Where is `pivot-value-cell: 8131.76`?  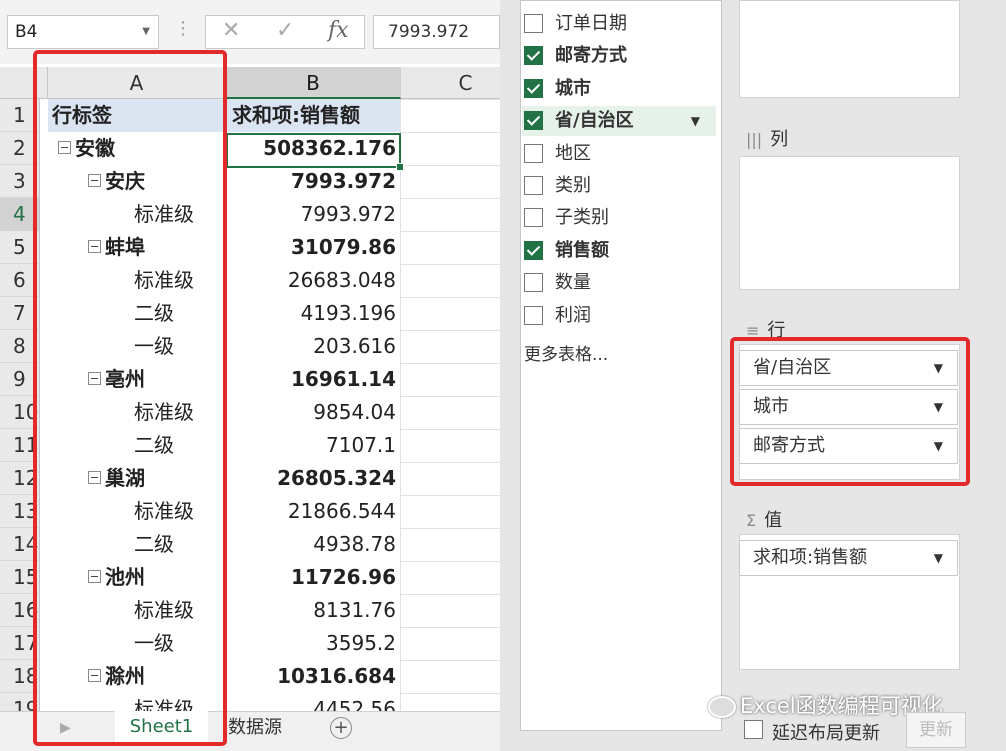 pivot-value-cell: 8131.76 is located at coordinates (313, 610).